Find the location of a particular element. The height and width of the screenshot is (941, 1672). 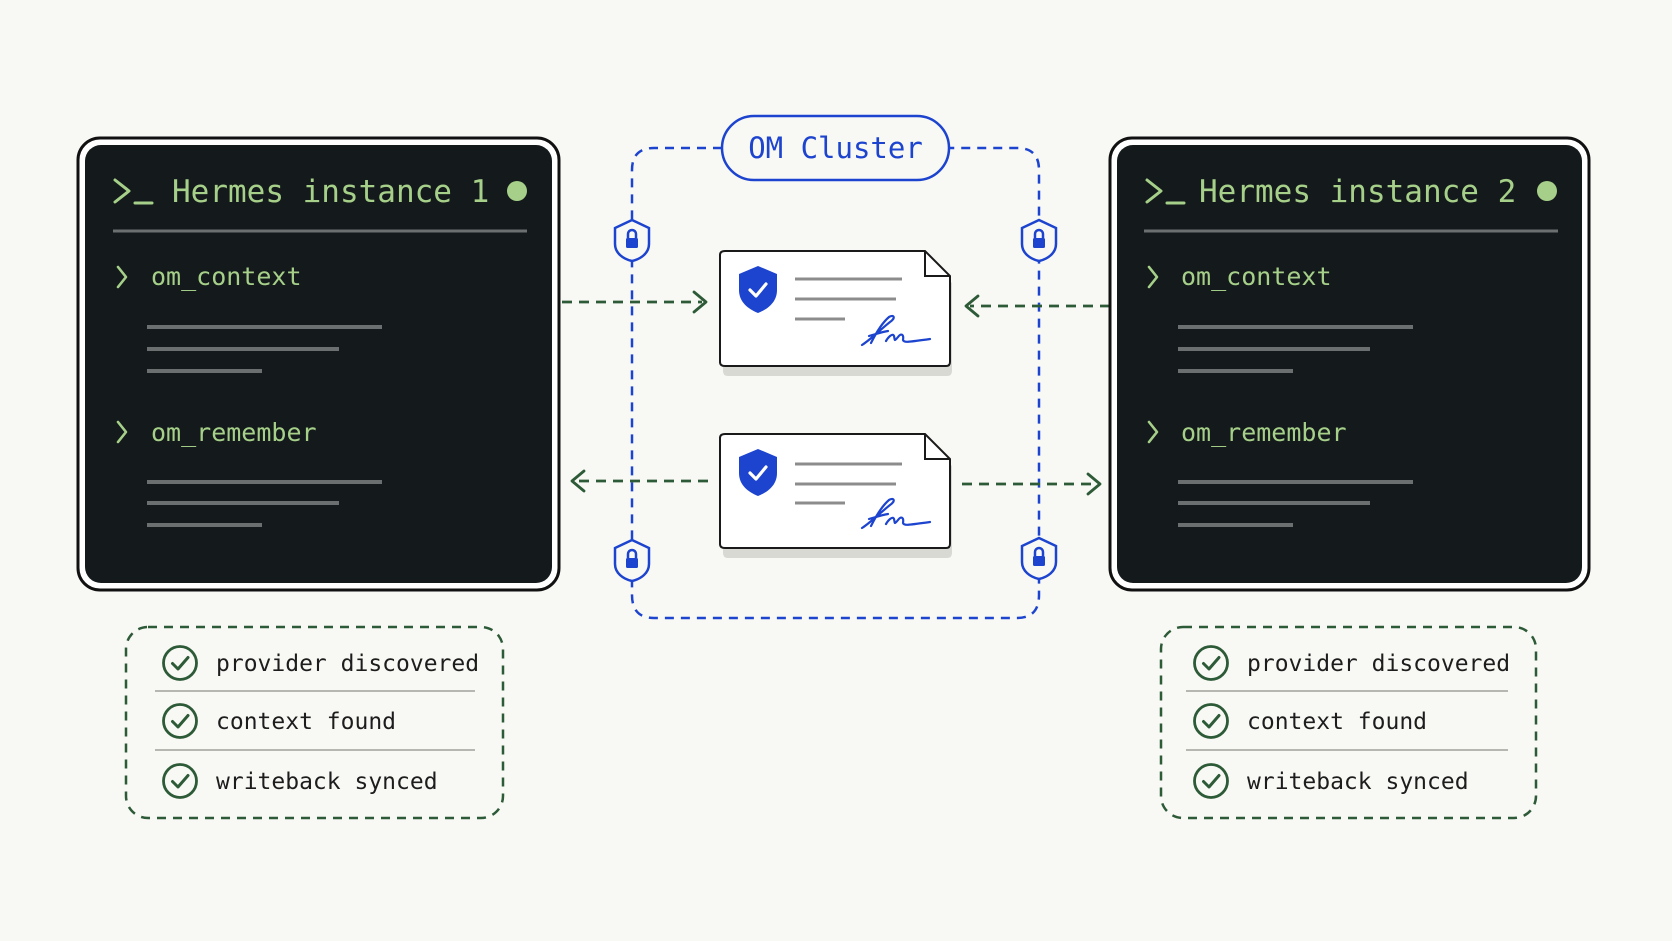

cluster-label-pill: OM Cluster is located at coordinates (835, 148).